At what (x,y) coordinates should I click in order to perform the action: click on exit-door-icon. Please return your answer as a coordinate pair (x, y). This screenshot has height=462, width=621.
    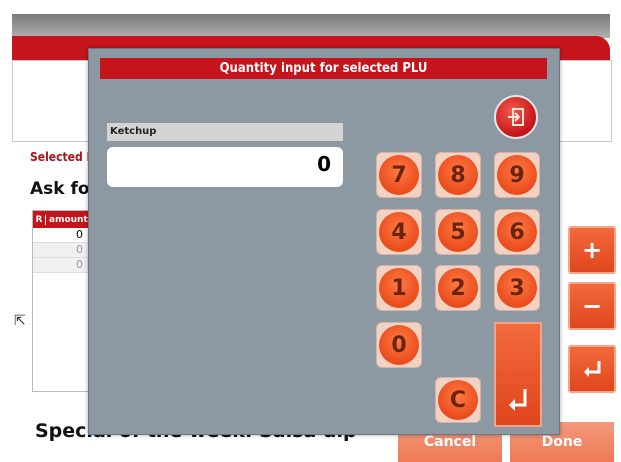
    Looking at the image, I should click on (516, 117).